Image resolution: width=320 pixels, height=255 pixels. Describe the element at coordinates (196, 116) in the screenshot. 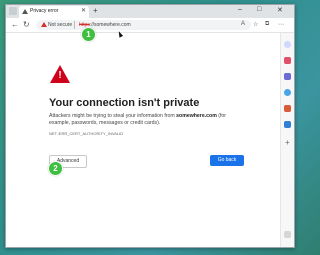

I see `description-host: somewhere.com` at that location.